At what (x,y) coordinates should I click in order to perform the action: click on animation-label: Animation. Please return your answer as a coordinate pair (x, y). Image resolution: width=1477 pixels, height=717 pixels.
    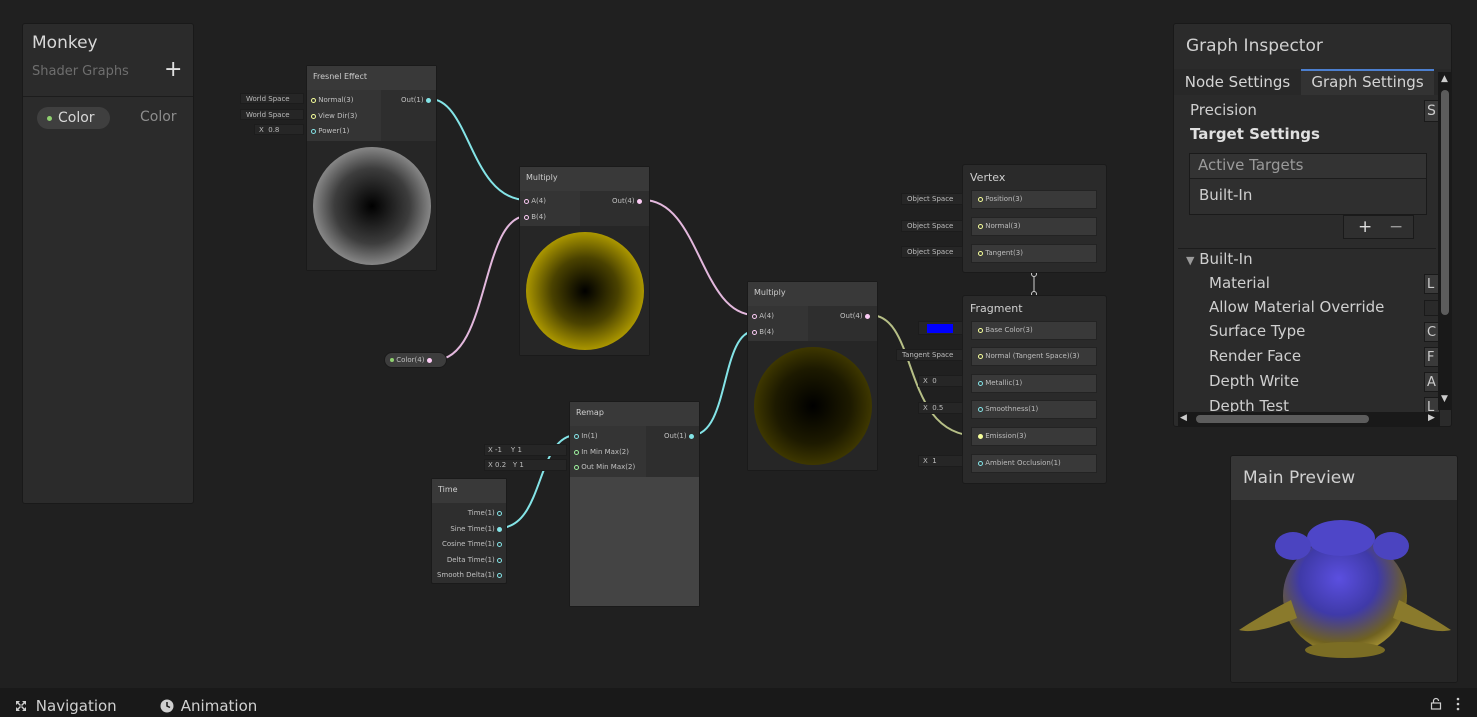
    Looking at the image, I should click on (219, 706).